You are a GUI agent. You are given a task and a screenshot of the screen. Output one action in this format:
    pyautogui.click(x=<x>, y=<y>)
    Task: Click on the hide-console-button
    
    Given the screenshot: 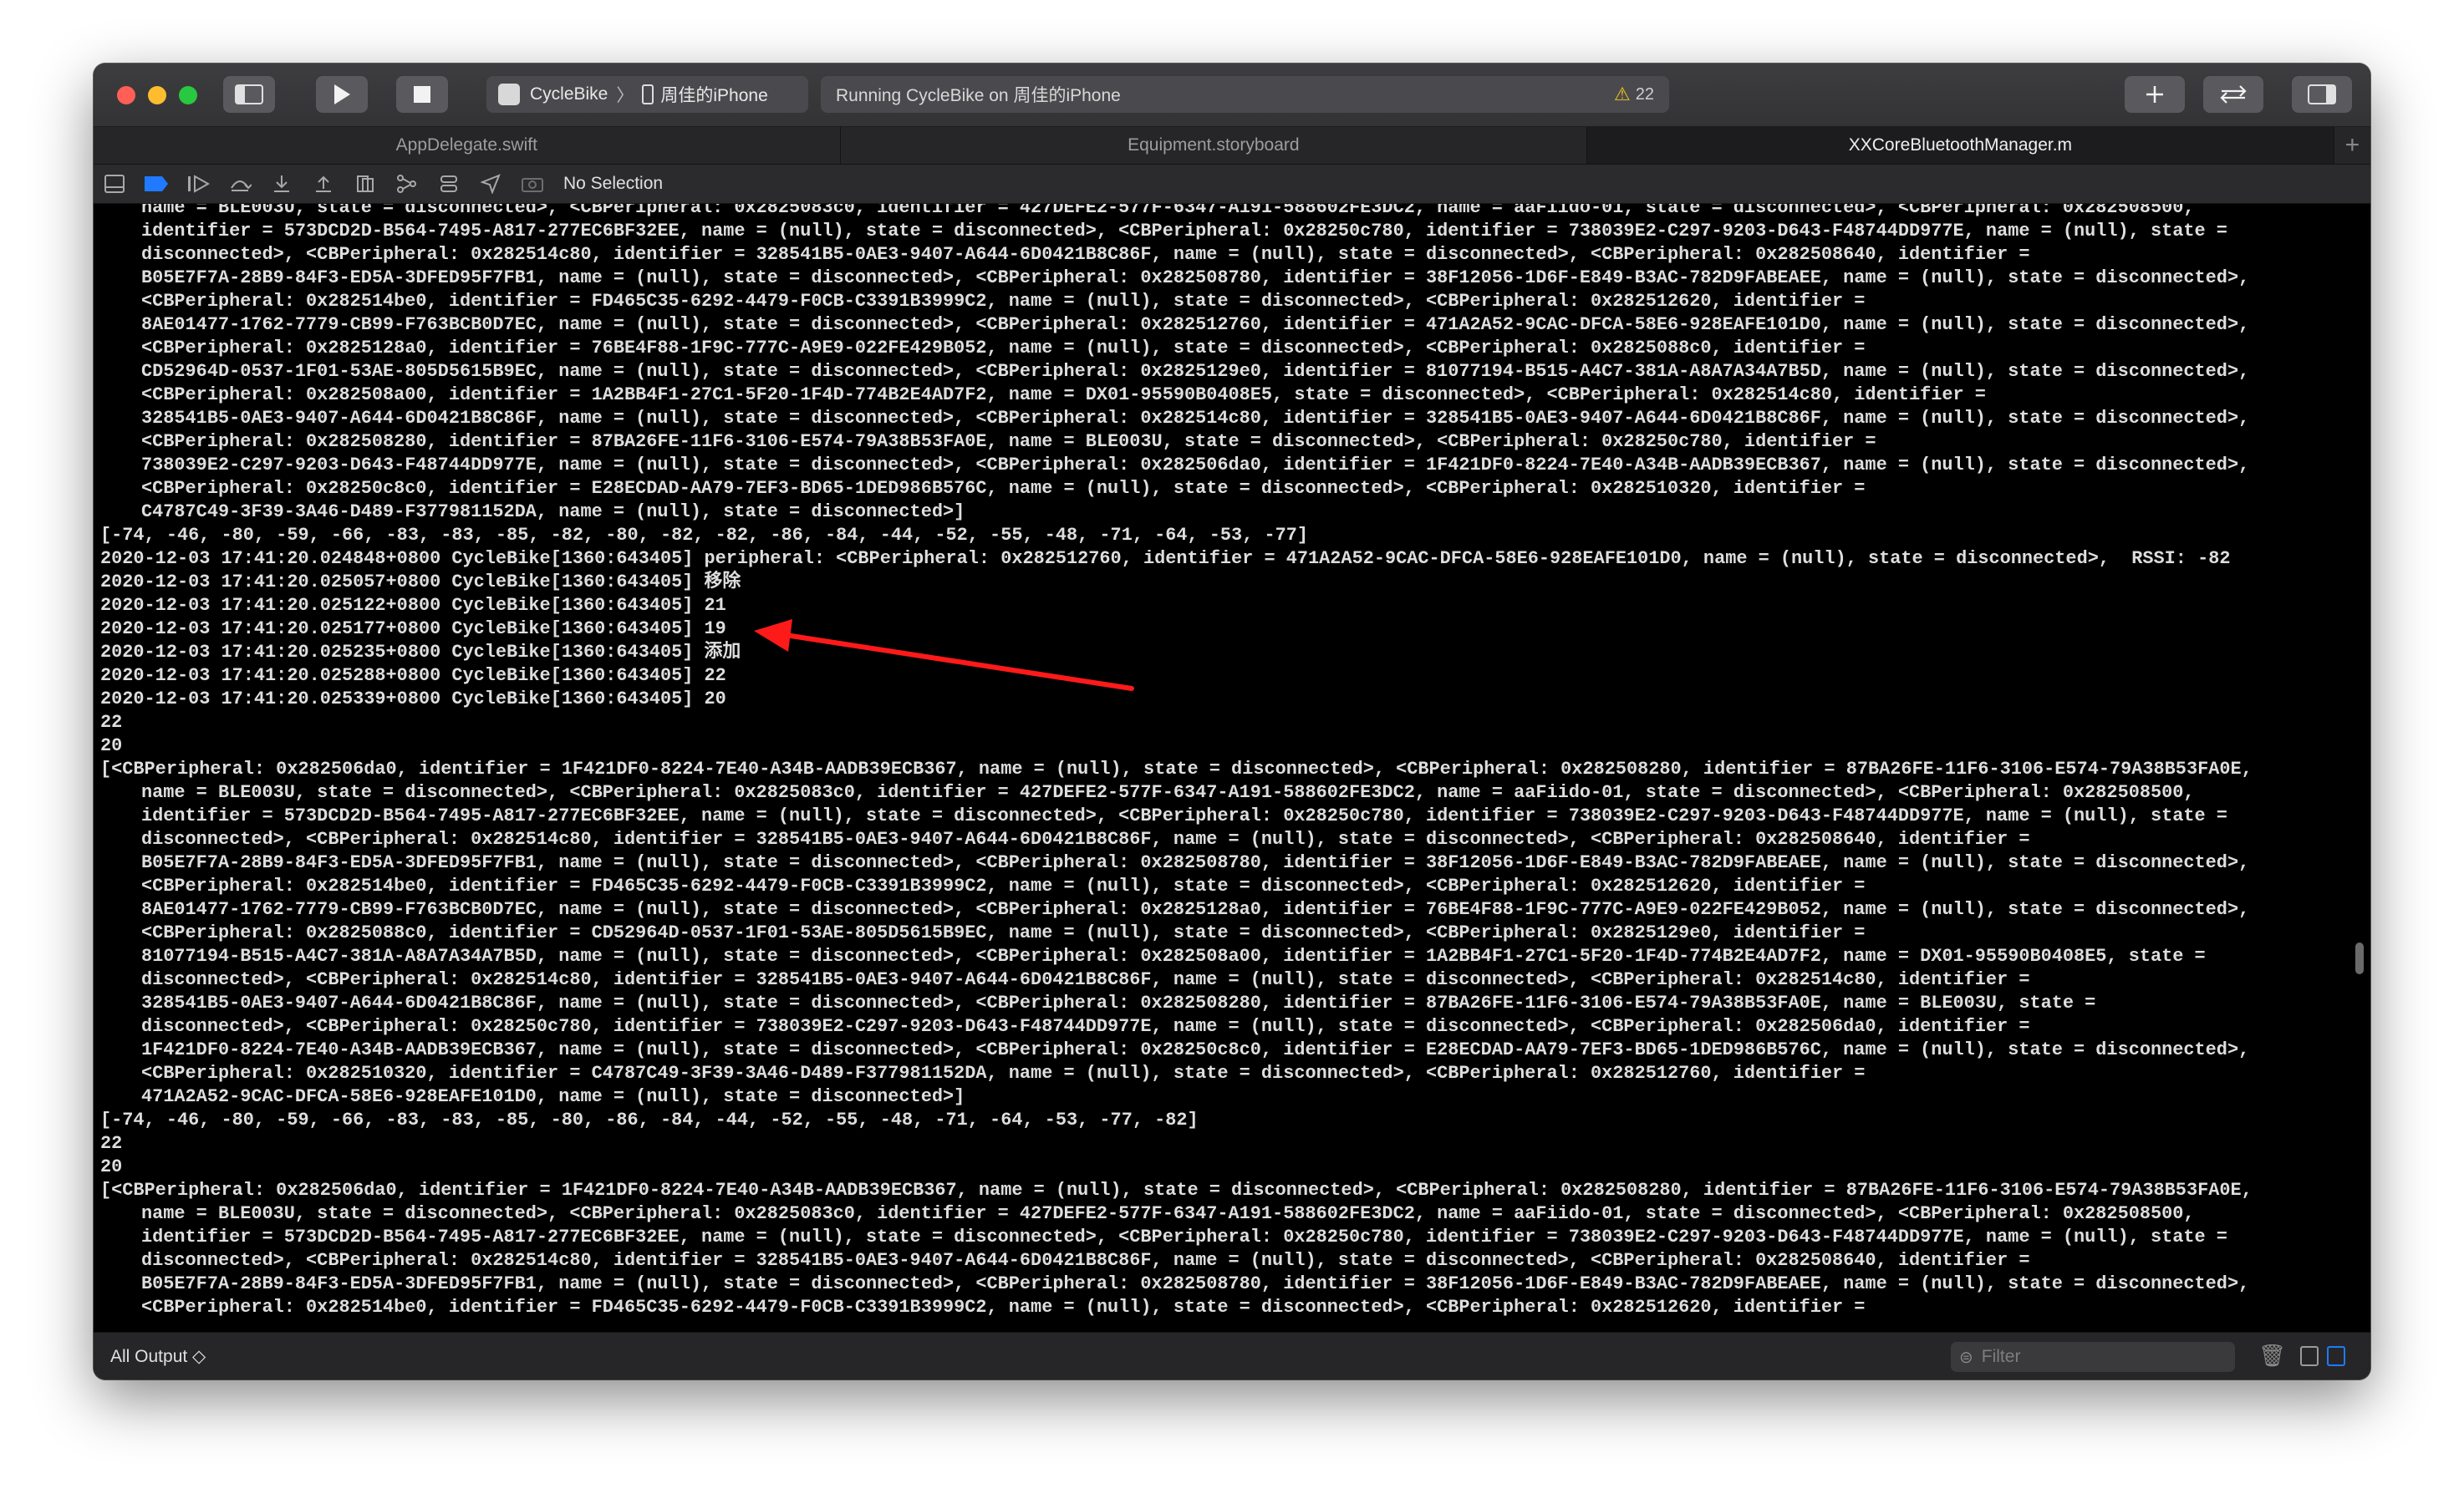 What is the action you would take?
    pyautogui.click(x=114, y=184)
    